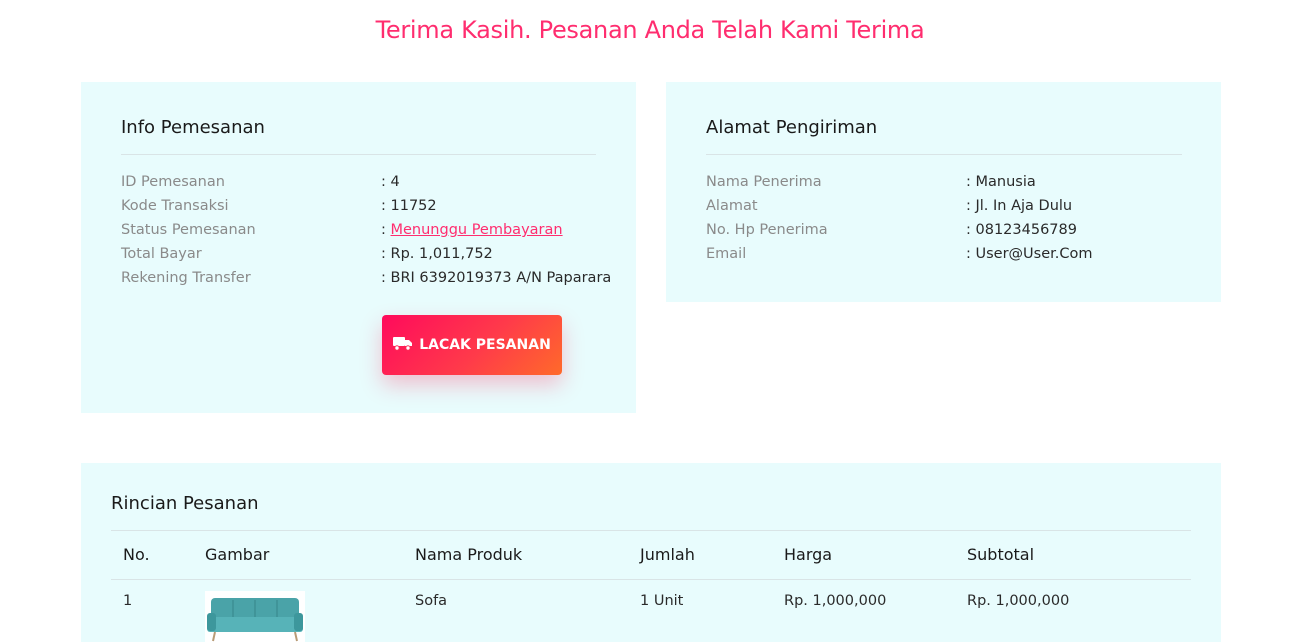  I want to click on column-header-nama-produk: Nama Produk, so click(469, 554).